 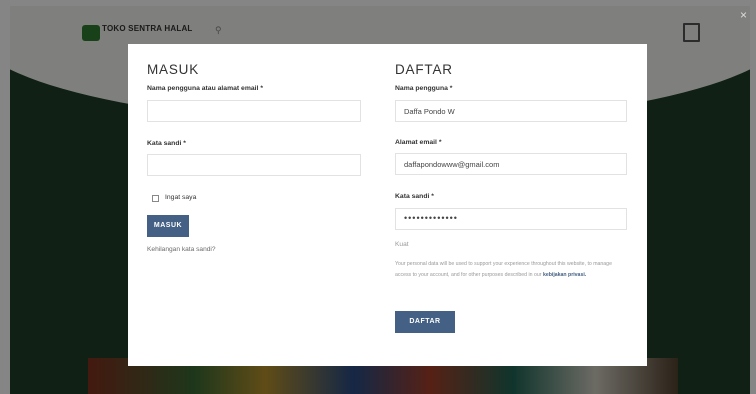 I want to click on login-username-label: Nama pengguna atau alamat email *, so click(x=205, y=88).